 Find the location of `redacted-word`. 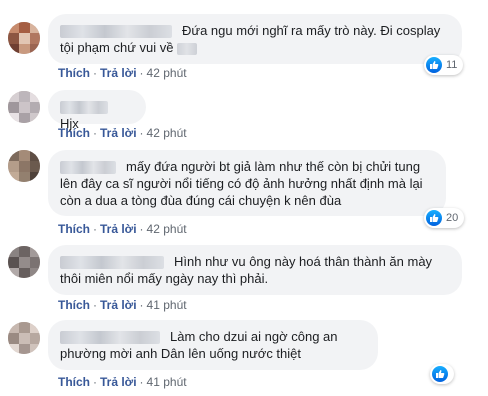

redacted-word is located at coordinates (187, 48).